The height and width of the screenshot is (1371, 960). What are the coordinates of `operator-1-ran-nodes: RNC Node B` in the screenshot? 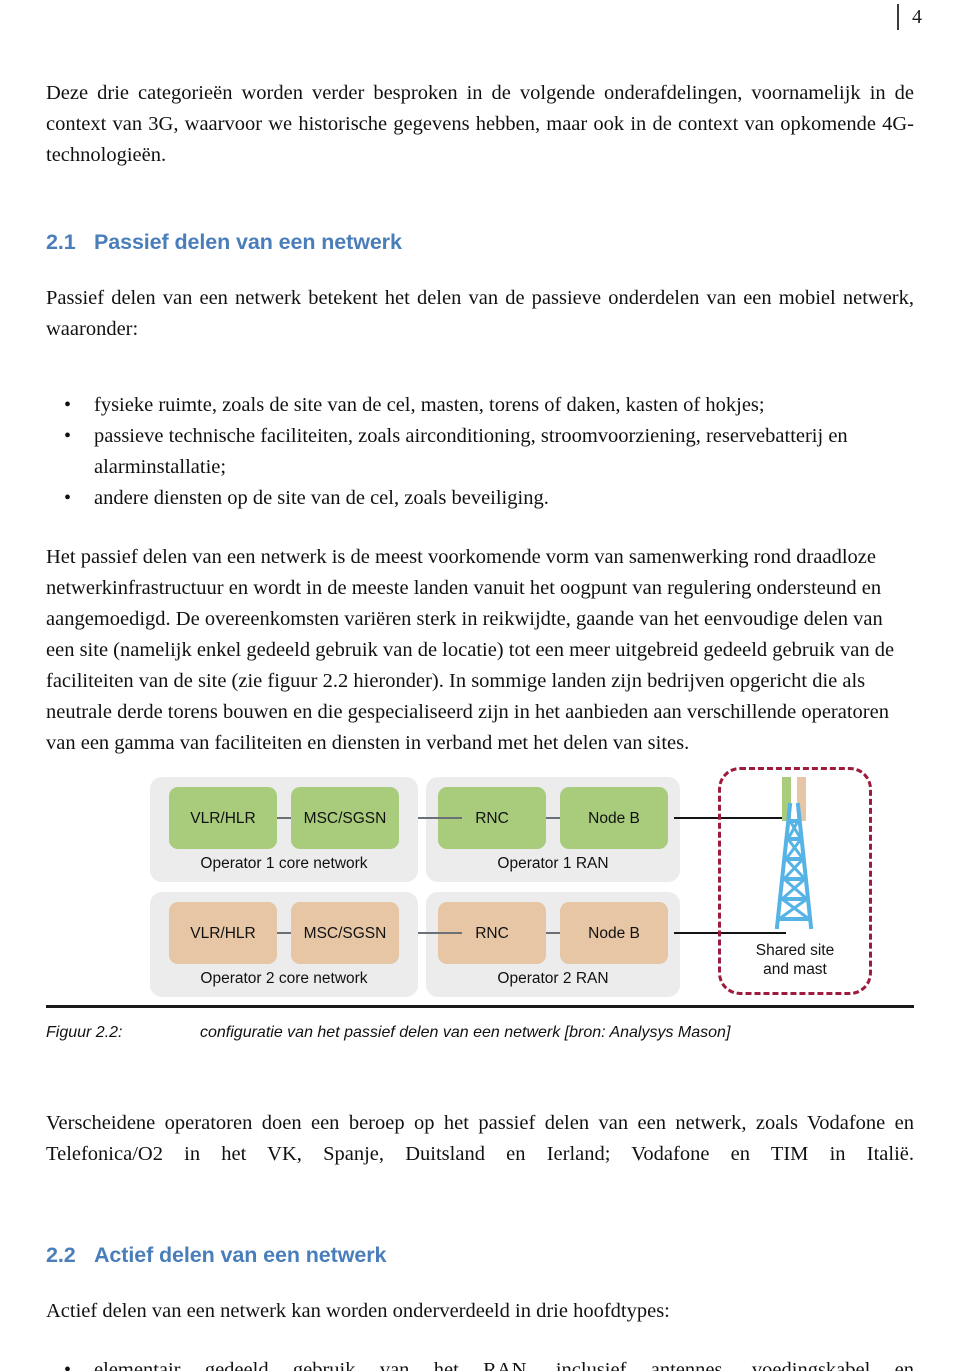 It's located at (553, 818).